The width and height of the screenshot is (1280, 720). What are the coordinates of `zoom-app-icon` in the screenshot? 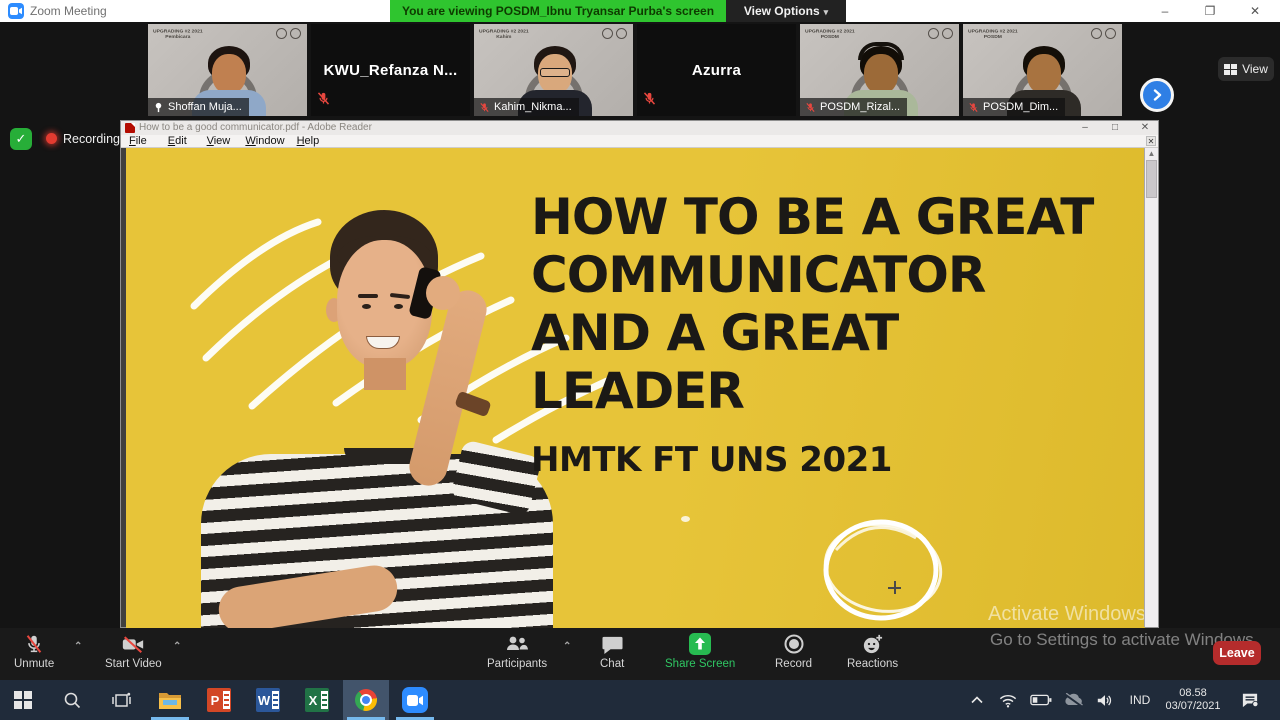 It's located at (415, 700).